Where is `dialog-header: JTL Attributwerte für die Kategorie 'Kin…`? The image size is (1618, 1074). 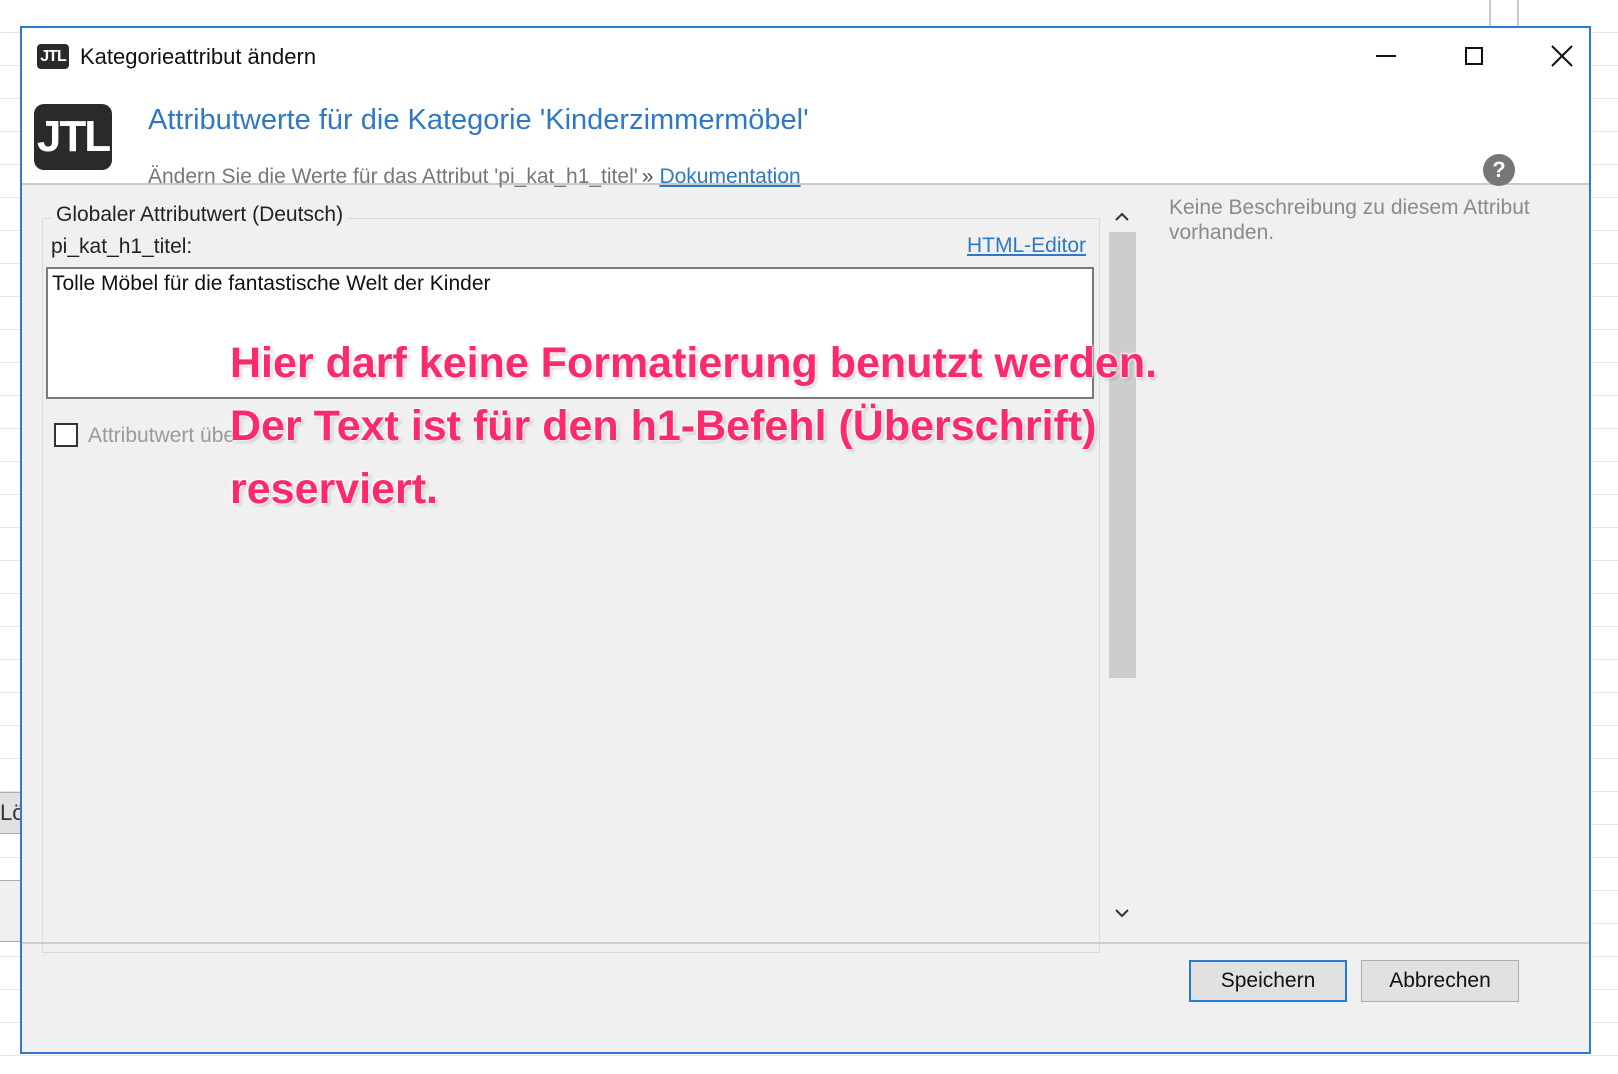 dialog-header: JTL Attributwerte für die Kategorie 'Kin… is located at coordinates (805, 136).